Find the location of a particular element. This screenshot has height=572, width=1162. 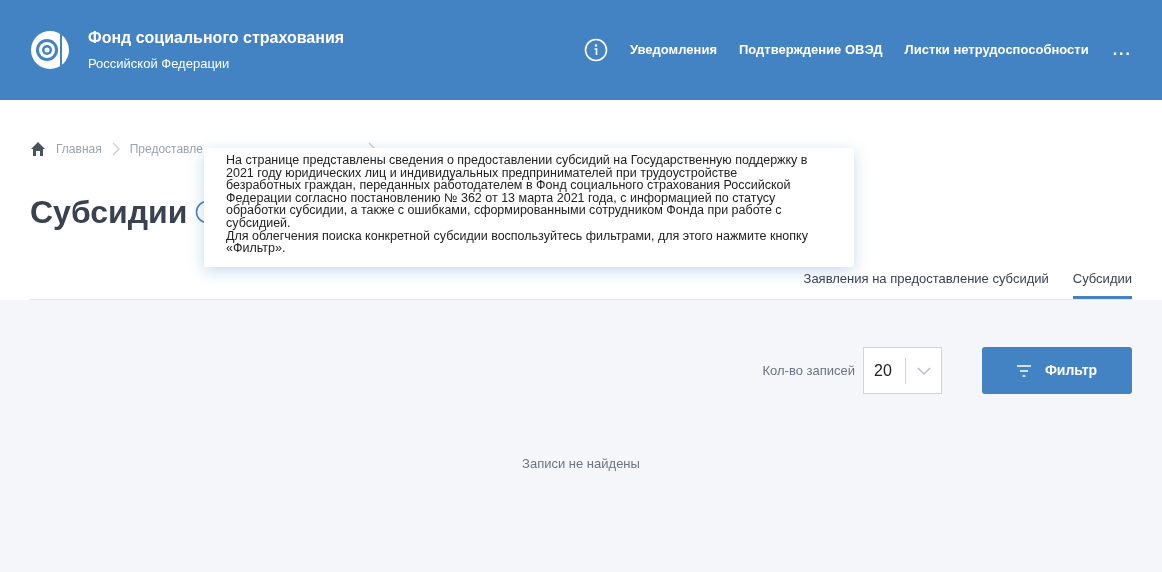

home-icon is located at coordinates (38, 149).